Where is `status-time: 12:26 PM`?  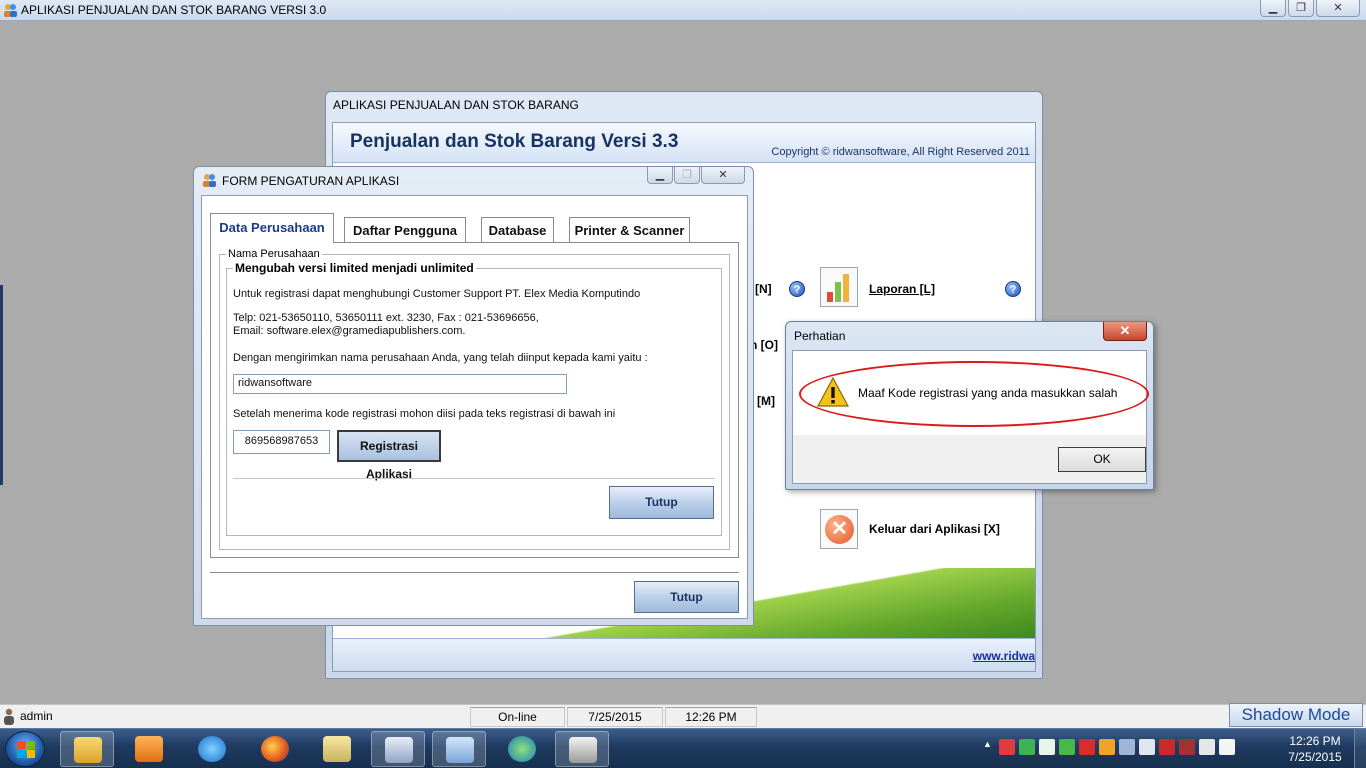
status-time: 12:26 PM is located at coordinates (711, 717).